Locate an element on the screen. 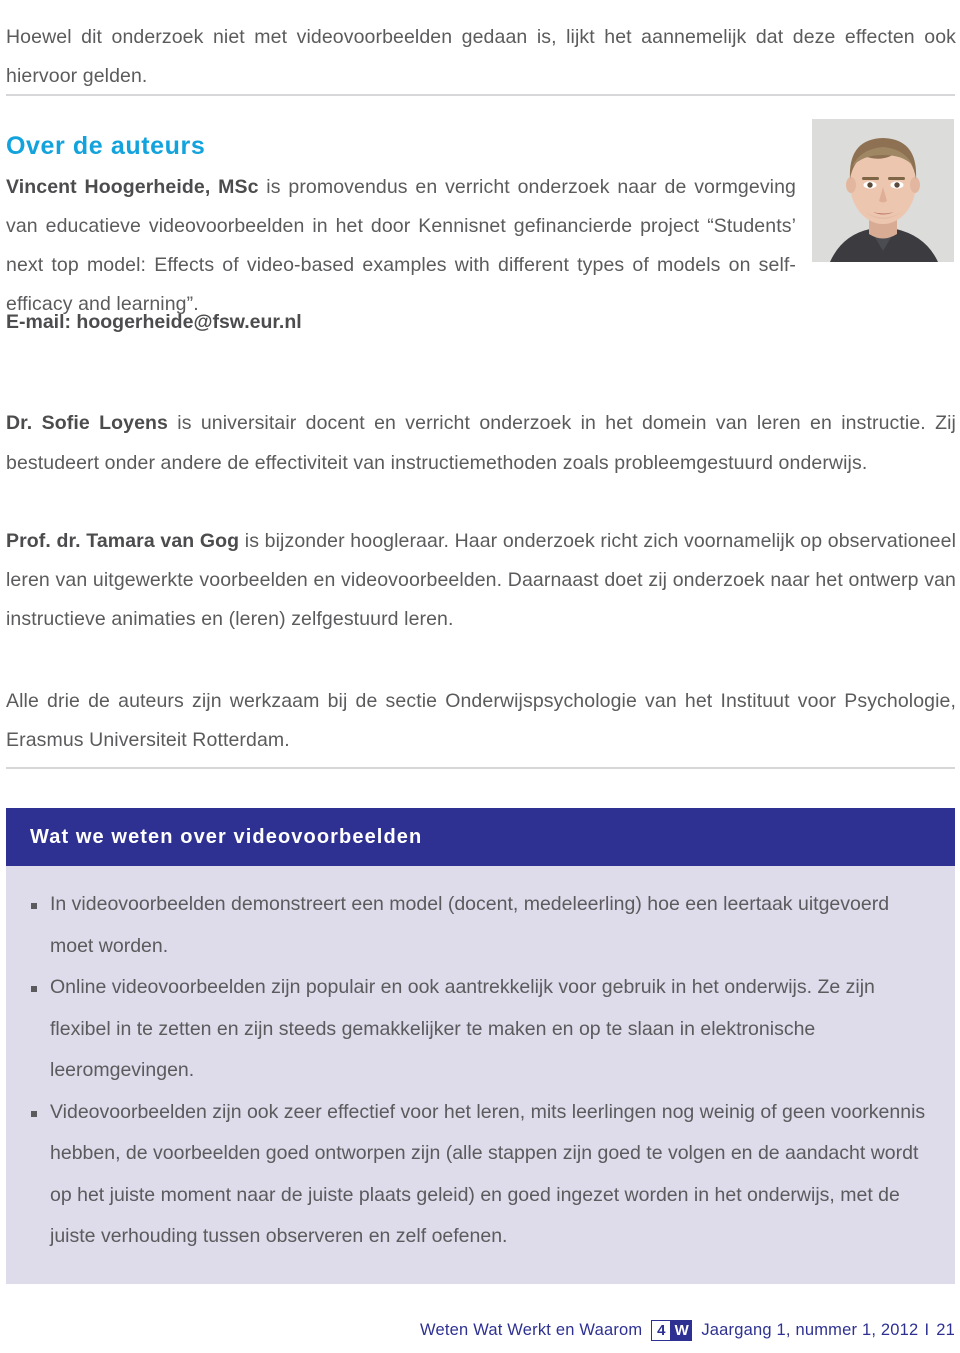 The width and height of the screenshot is (960, 1353). author-name-hoogerheide: Vincent Hoogerheide, MSc is located at coordinates (132, 186).